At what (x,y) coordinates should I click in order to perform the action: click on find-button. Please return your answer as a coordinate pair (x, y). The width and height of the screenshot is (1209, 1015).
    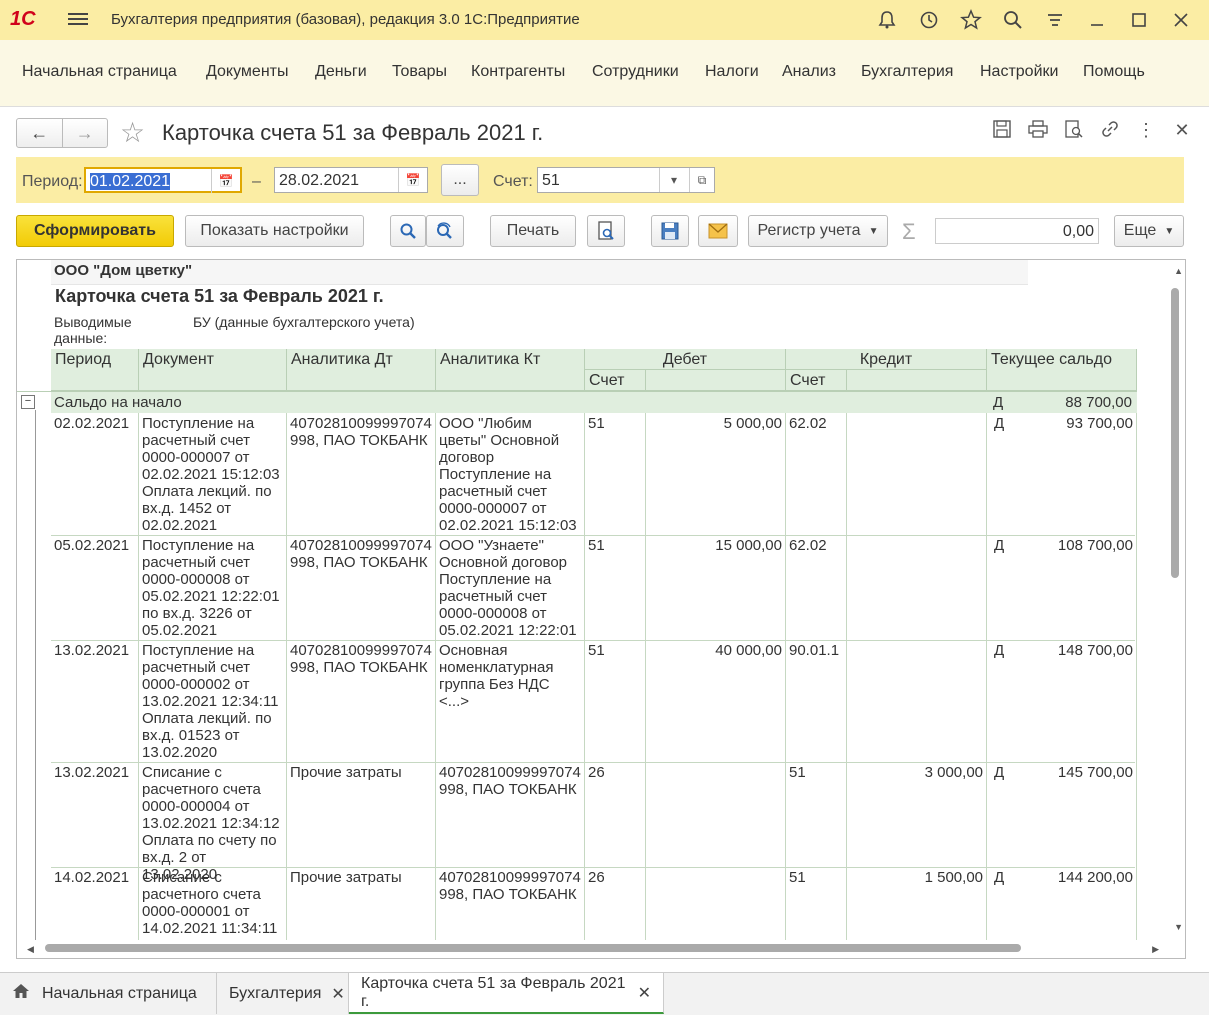
    Looking at the image, I should click on (408, 231).